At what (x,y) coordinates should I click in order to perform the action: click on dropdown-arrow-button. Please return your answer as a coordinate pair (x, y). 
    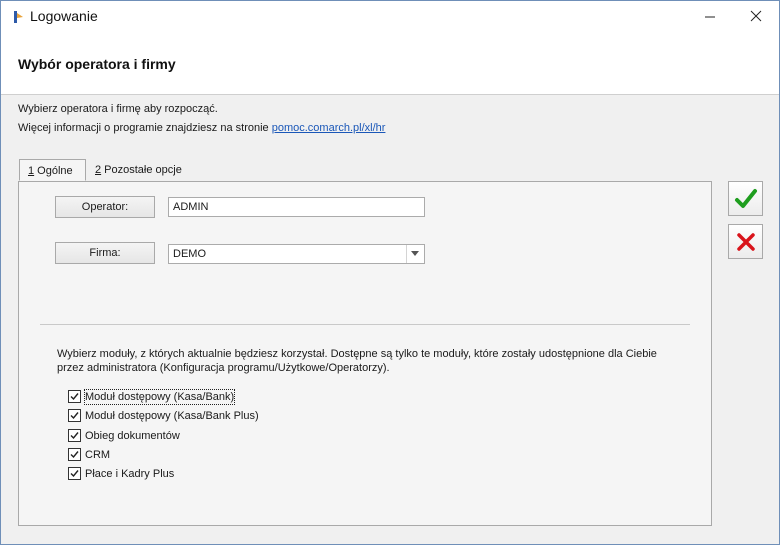
    Looking at the image, I should click on (415, 254).